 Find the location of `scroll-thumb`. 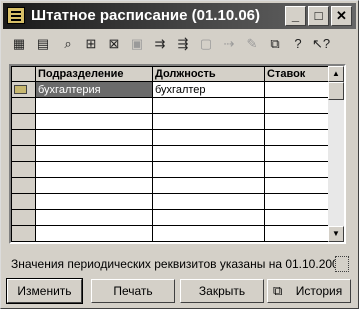

scroll-thumb is located at coordinates (336, 91).